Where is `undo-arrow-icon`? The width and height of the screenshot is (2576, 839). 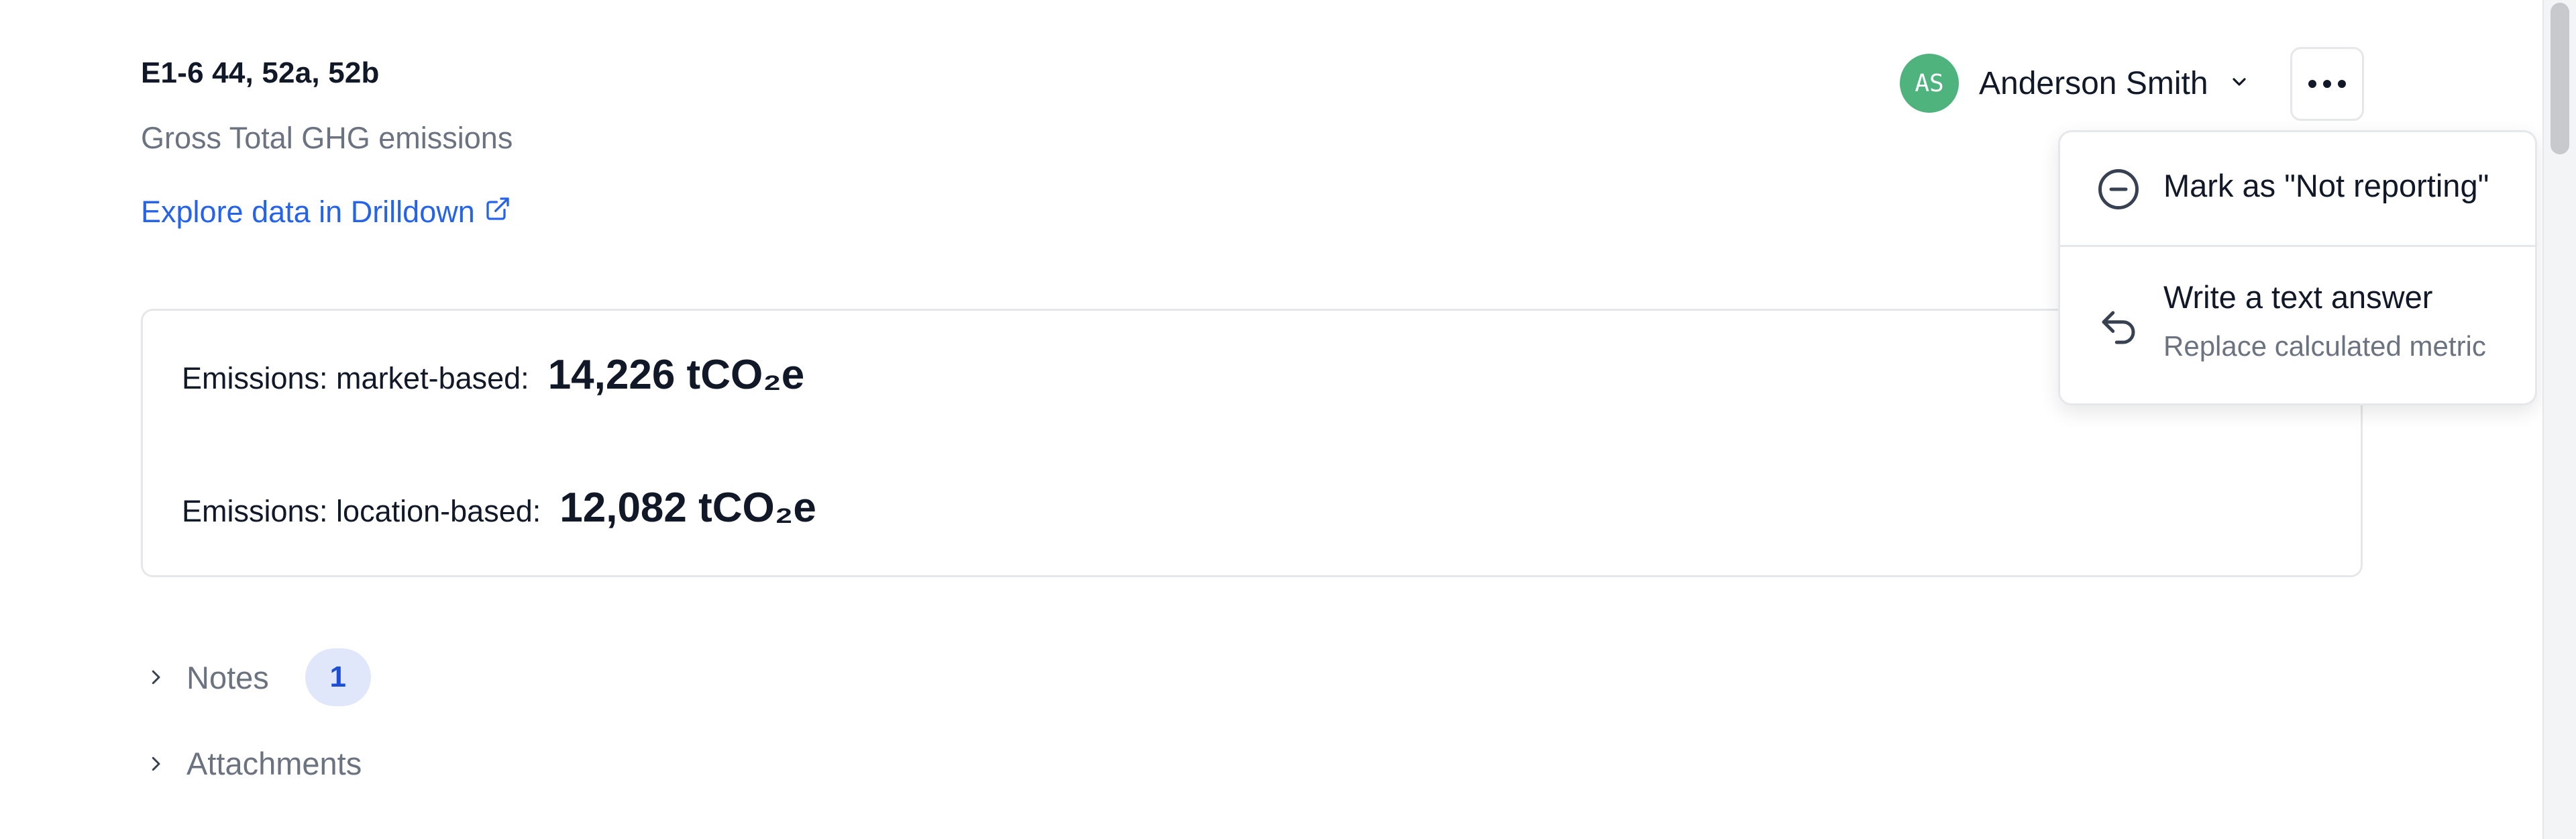
undo-arrow-icon is located at coordinates (2118, 327).